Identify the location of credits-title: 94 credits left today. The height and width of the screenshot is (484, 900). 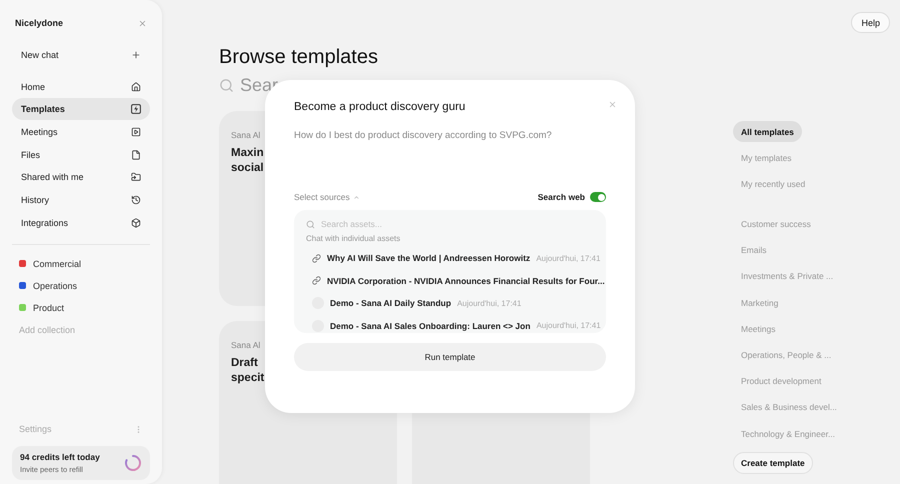
(60, 457).